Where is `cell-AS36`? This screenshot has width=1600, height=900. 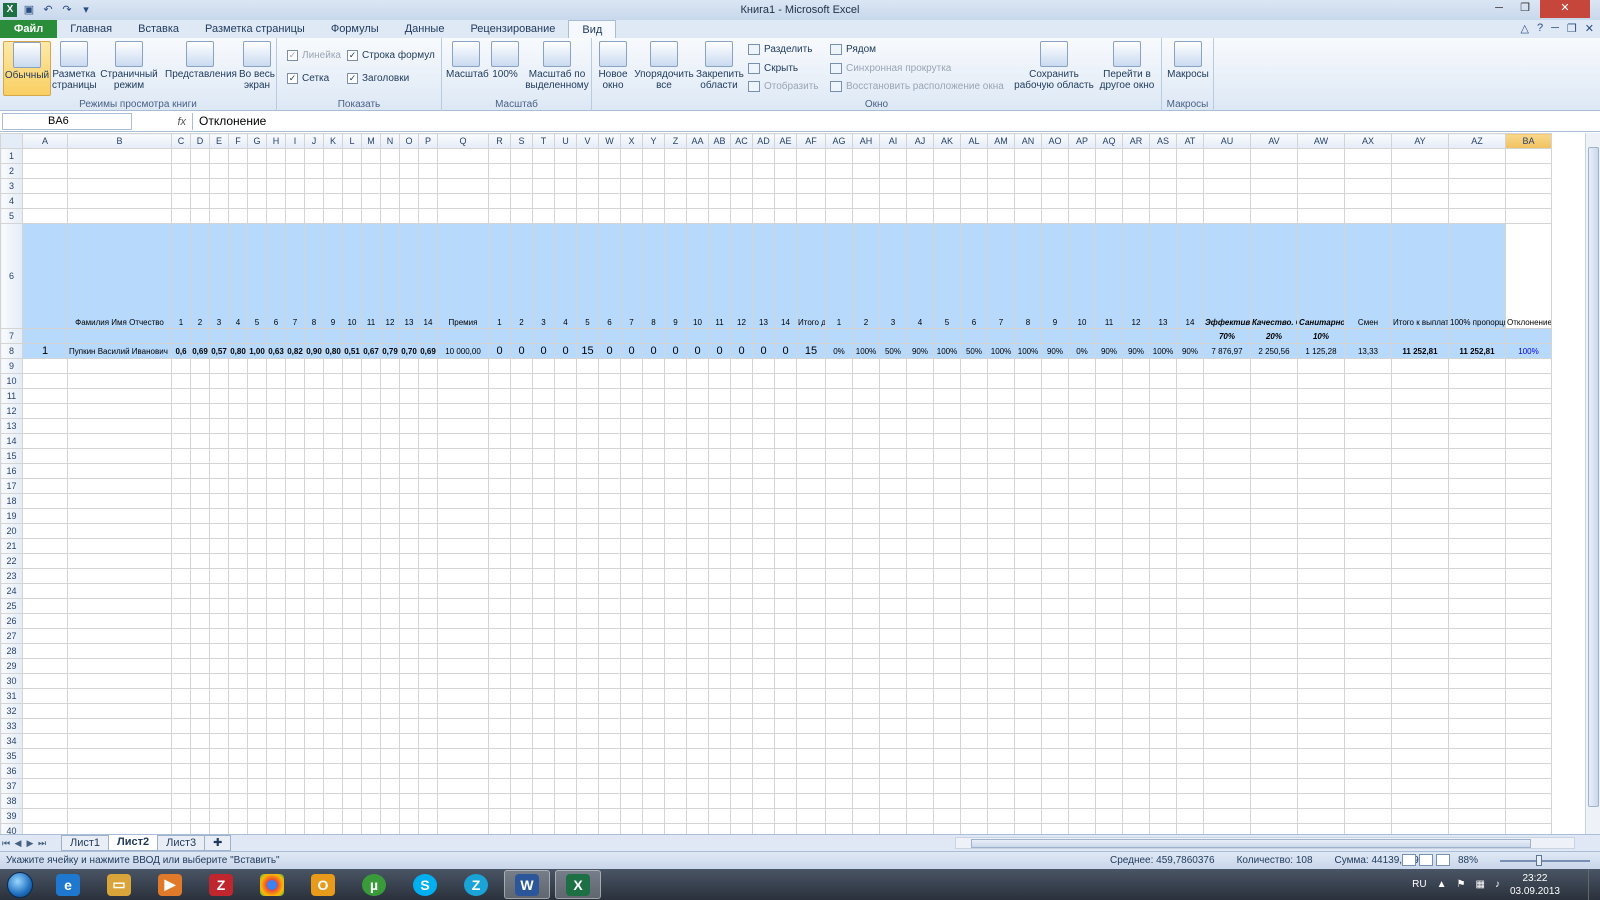
cell-AS36 is located at coordinates (1163, 771).